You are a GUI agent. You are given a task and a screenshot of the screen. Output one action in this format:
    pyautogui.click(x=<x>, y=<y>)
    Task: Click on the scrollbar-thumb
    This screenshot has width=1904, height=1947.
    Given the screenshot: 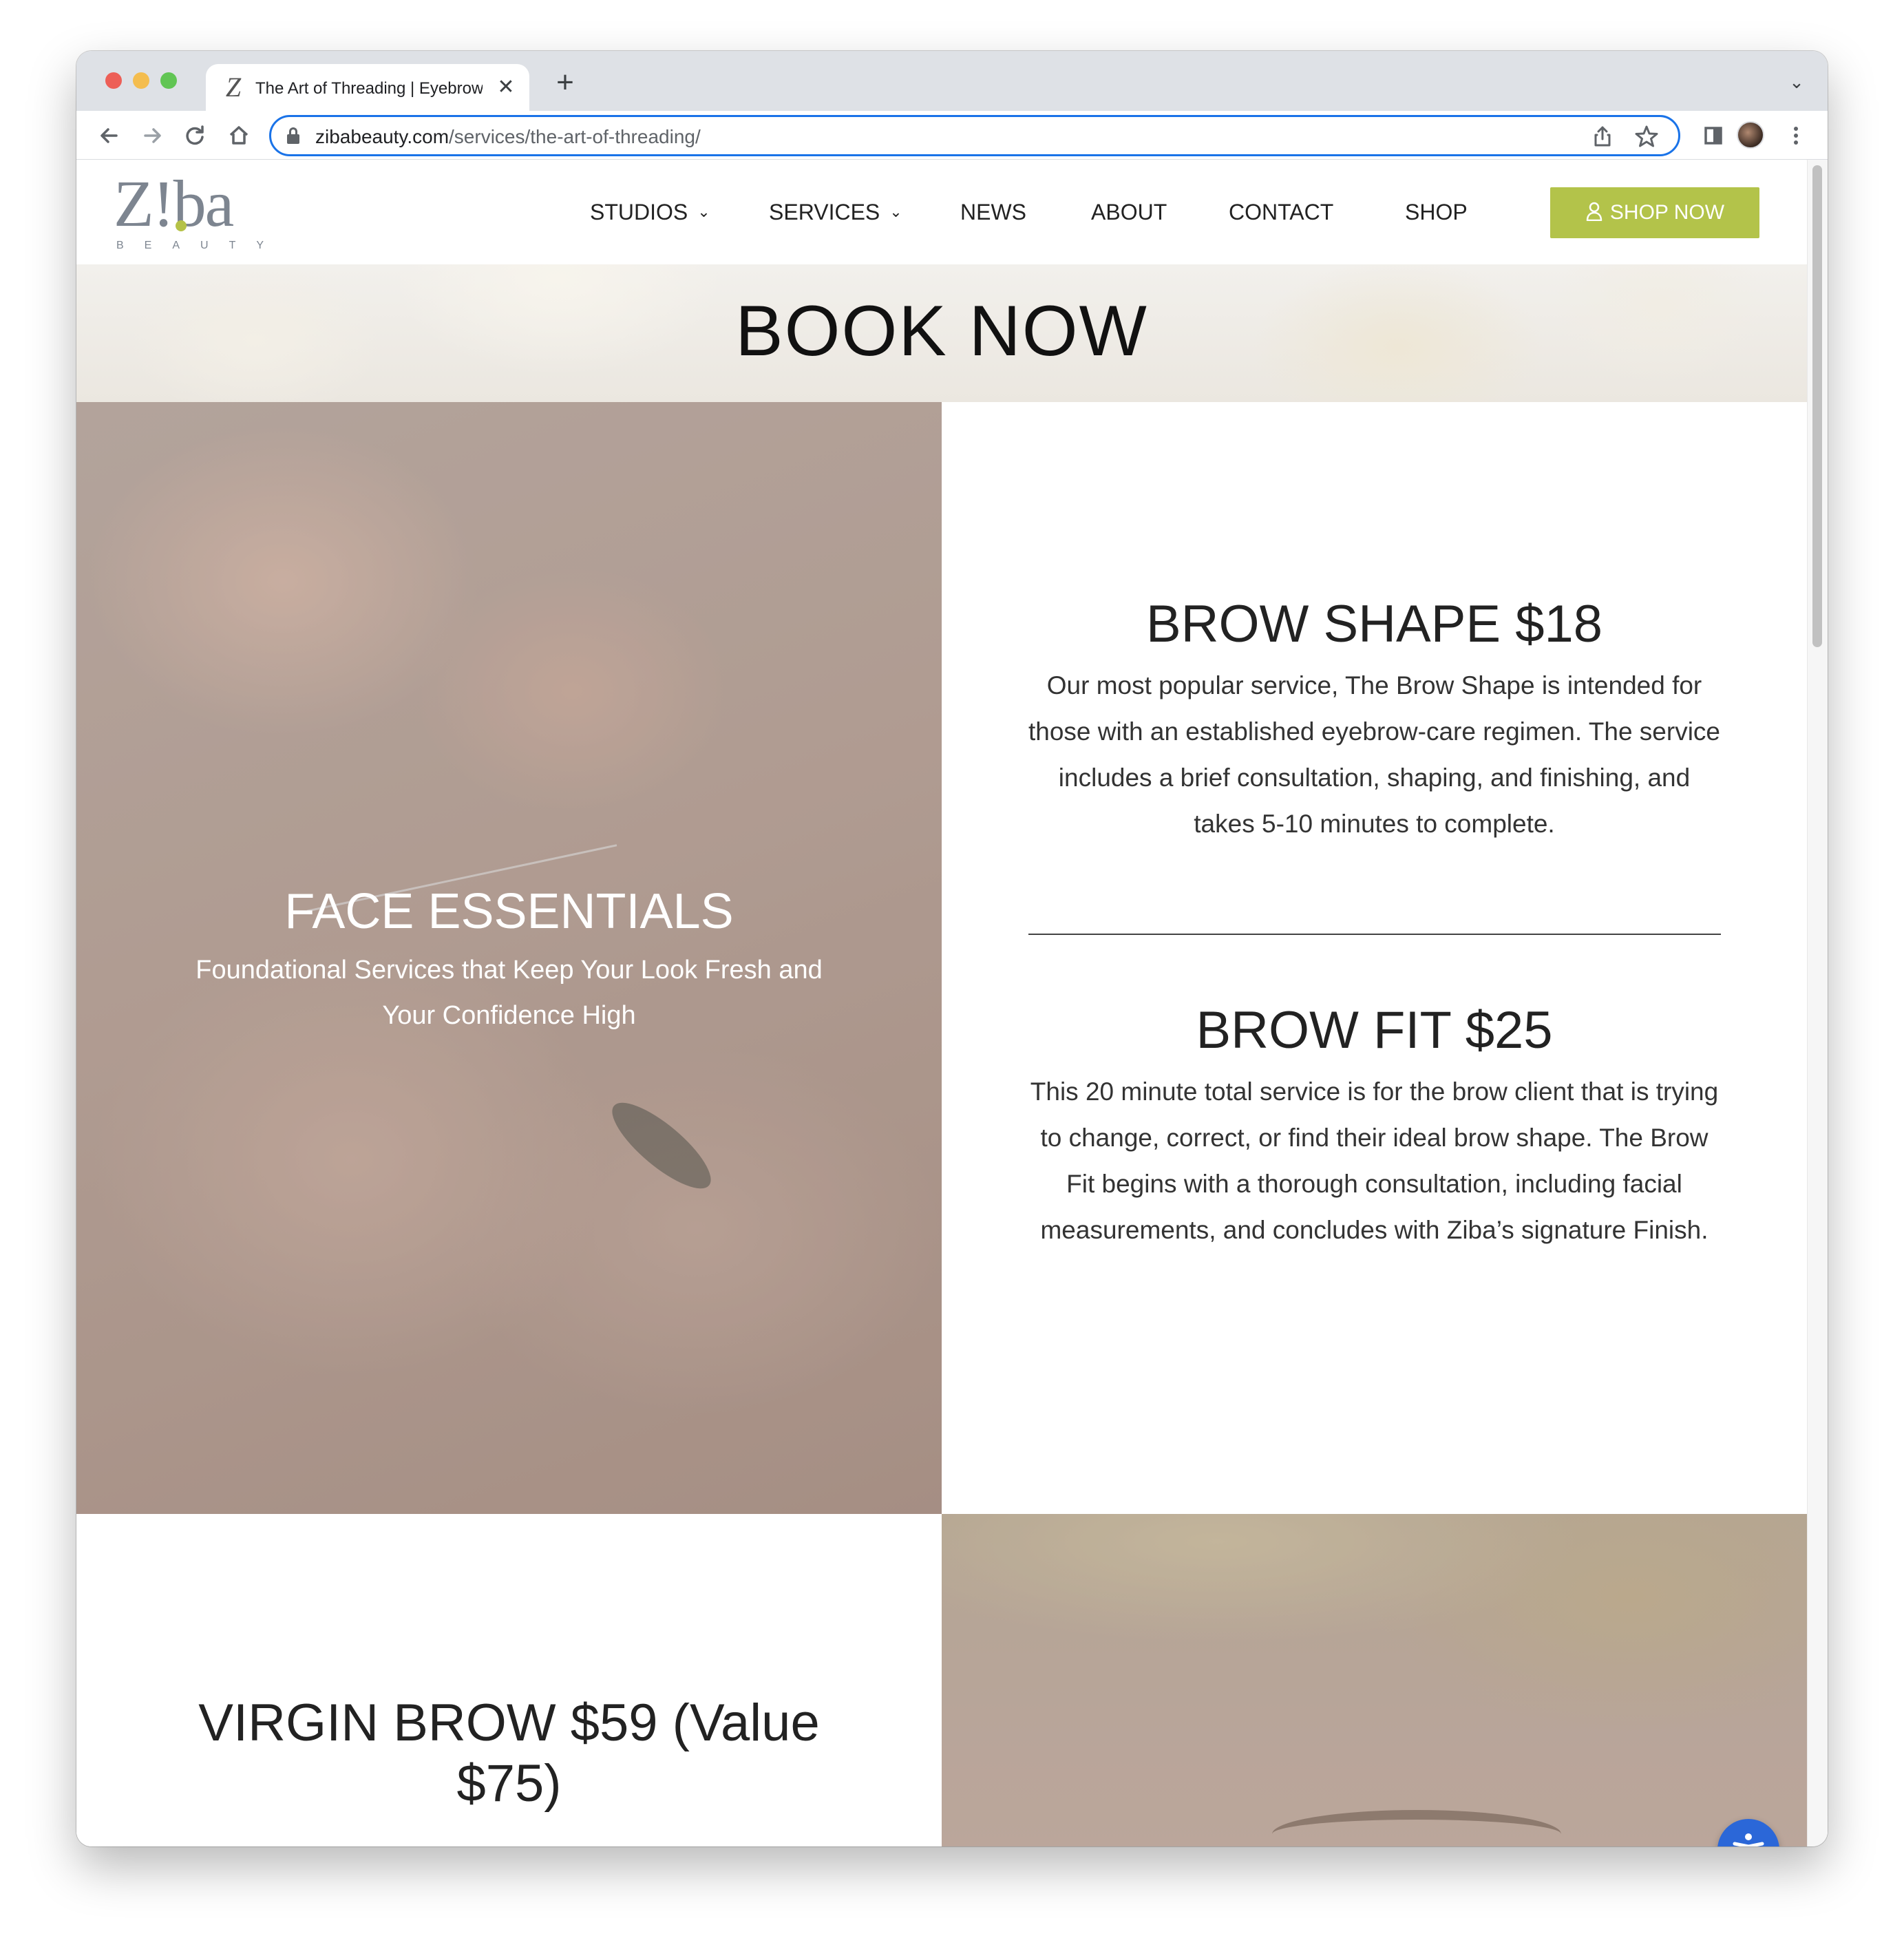 What is the action you would take?
    pyautogui.click(x=1817, y=406)
    